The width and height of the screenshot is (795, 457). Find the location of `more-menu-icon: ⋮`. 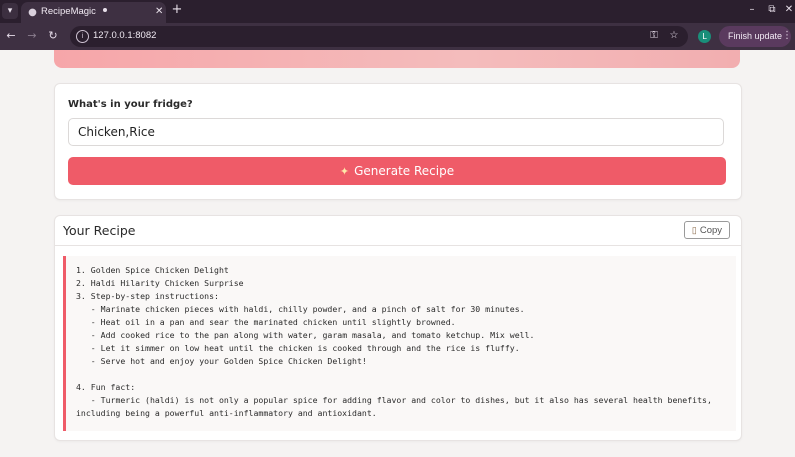

more-menu-icon: ⋮ is located at coordinates (787, 36).